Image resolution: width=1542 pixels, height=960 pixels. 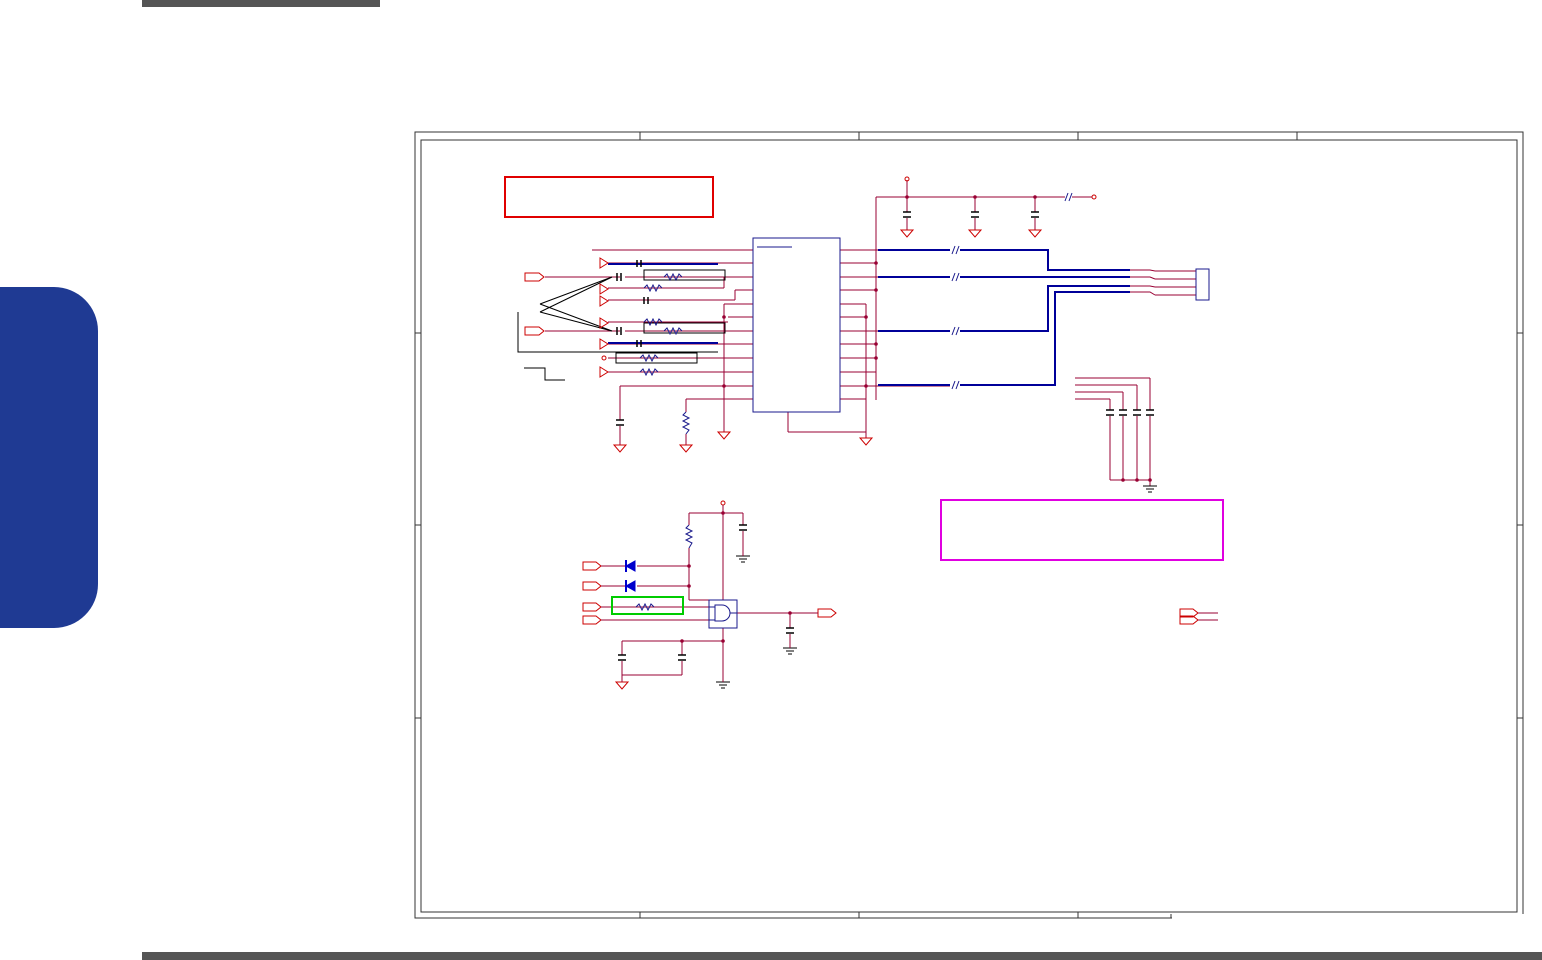 I want to click on logic-gate, so click(x=723, y=614).